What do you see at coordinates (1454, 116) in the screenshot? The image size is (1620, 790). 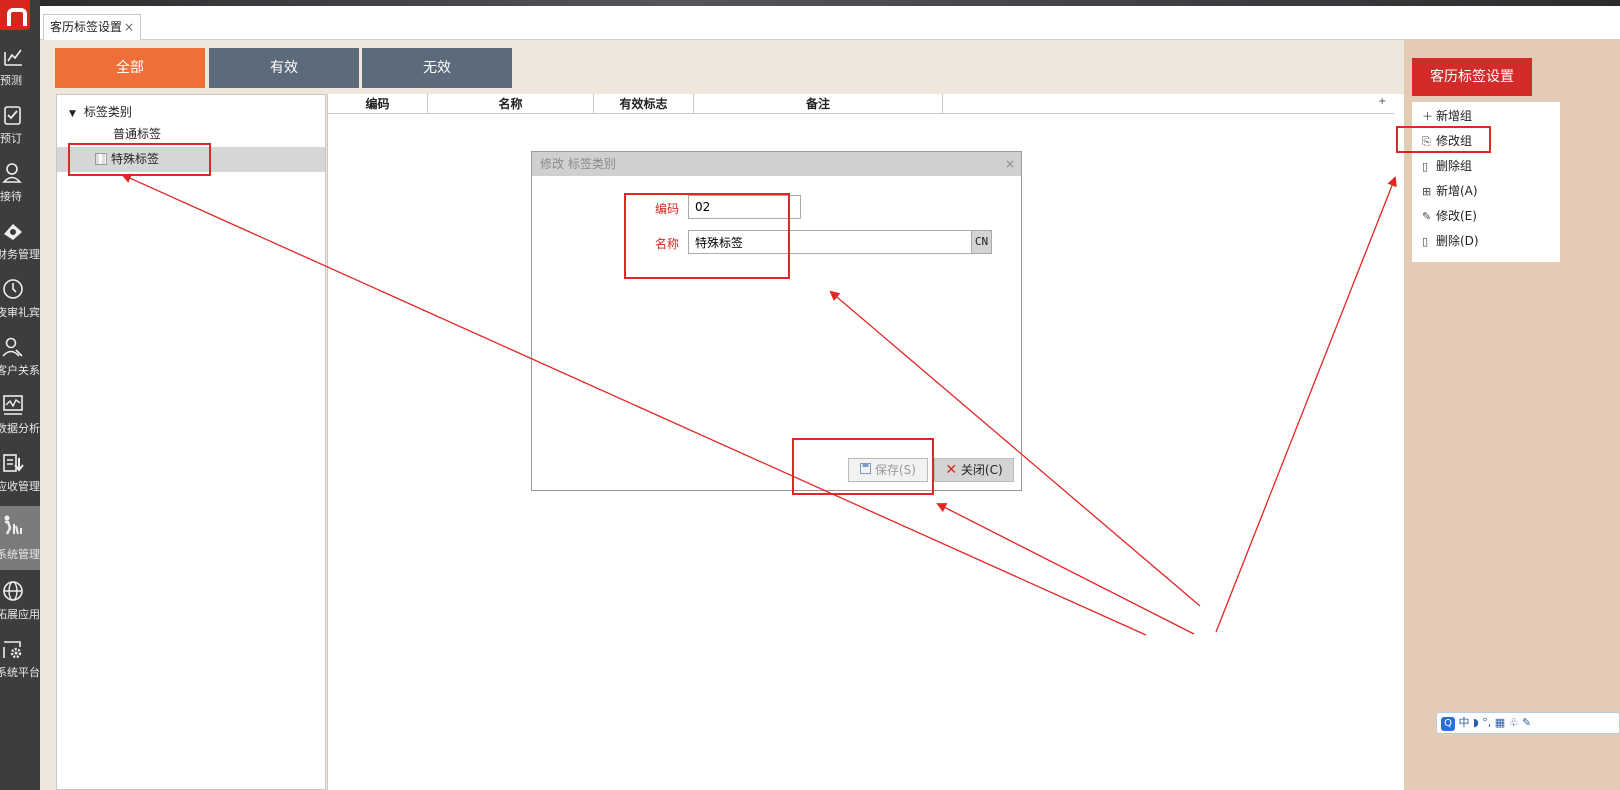 I see `menu-label: 新增组` at bounding box center [1454, 116].